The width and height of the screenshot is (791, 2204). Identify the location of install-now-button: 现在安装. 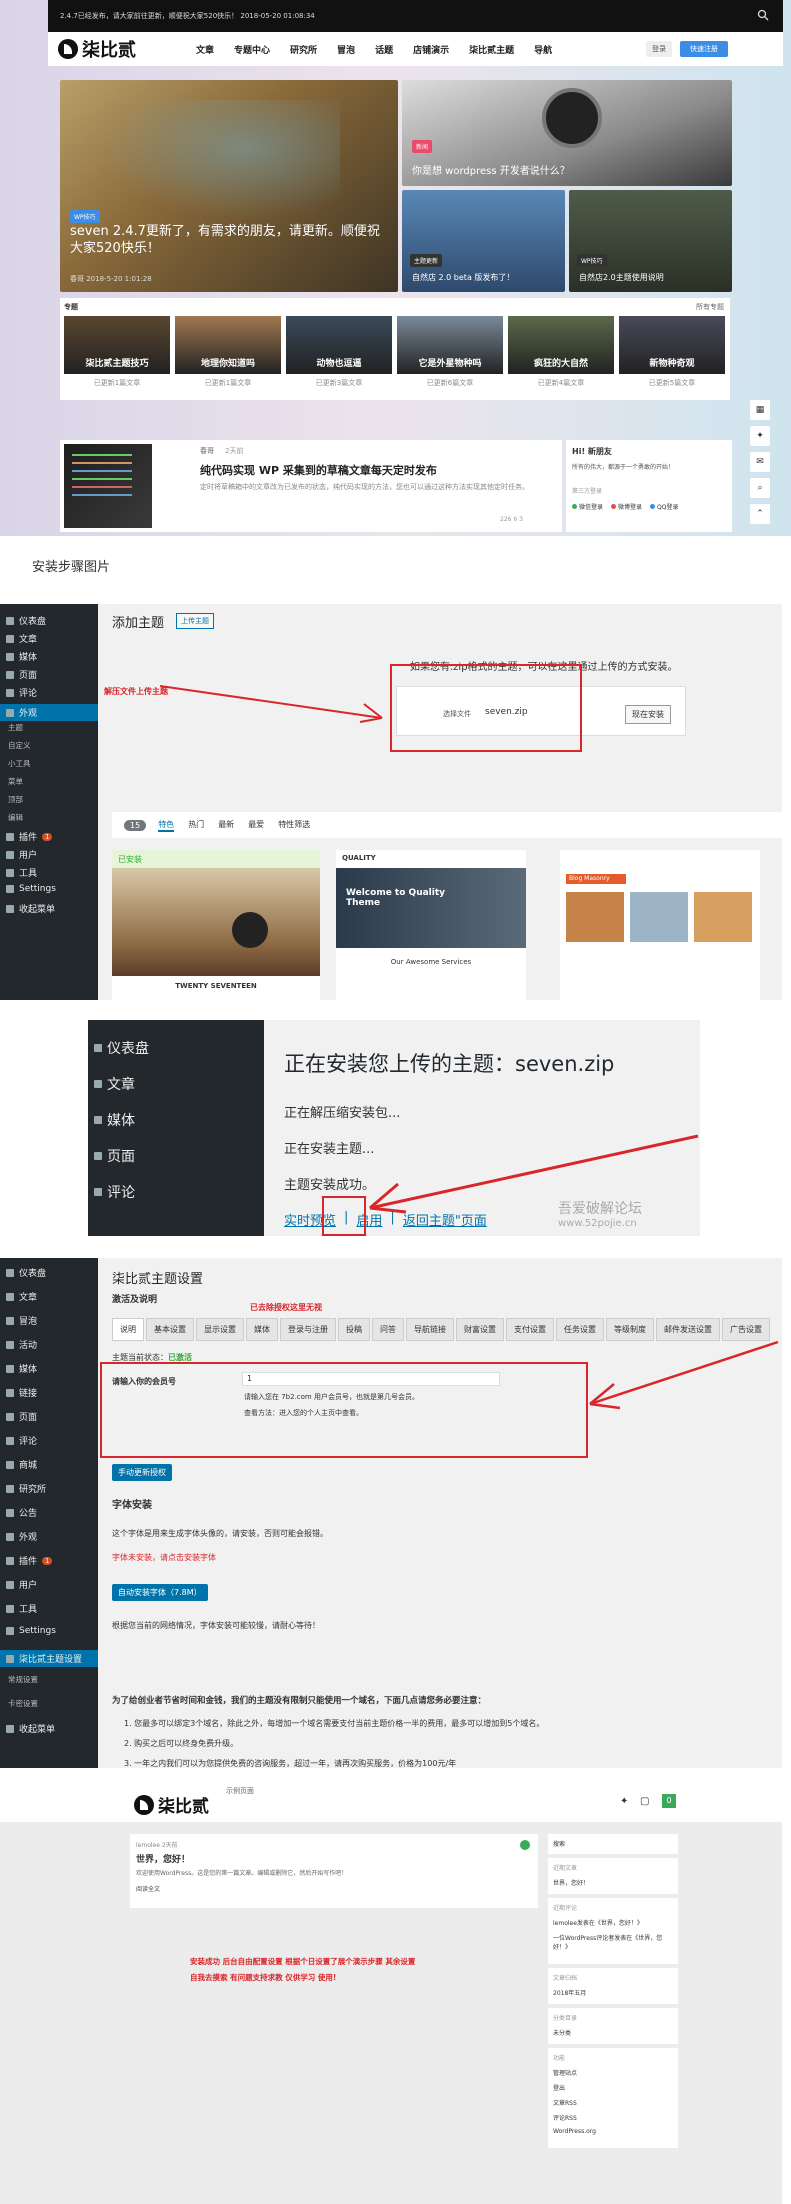
(648, 714).